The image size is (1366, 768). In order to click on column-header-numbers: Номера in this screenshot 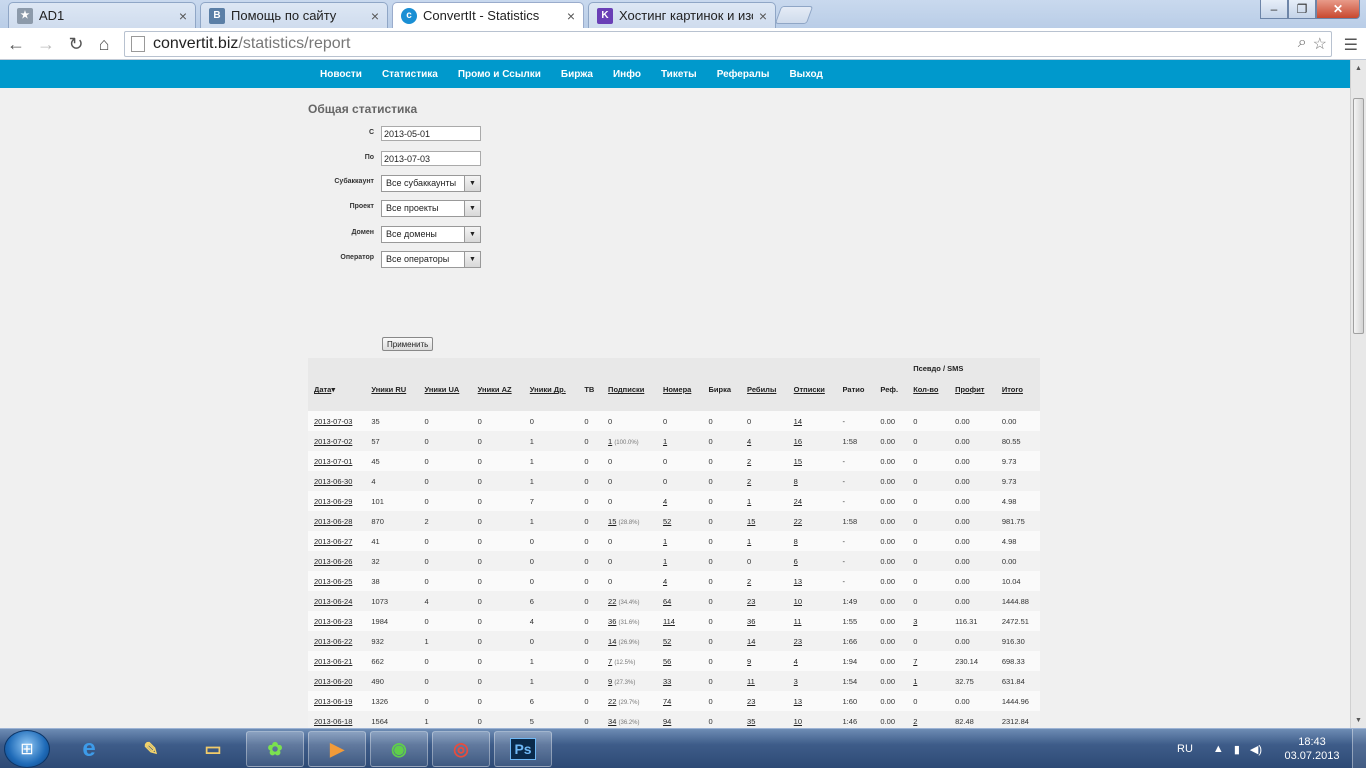, I will do `click(679, 396)`.